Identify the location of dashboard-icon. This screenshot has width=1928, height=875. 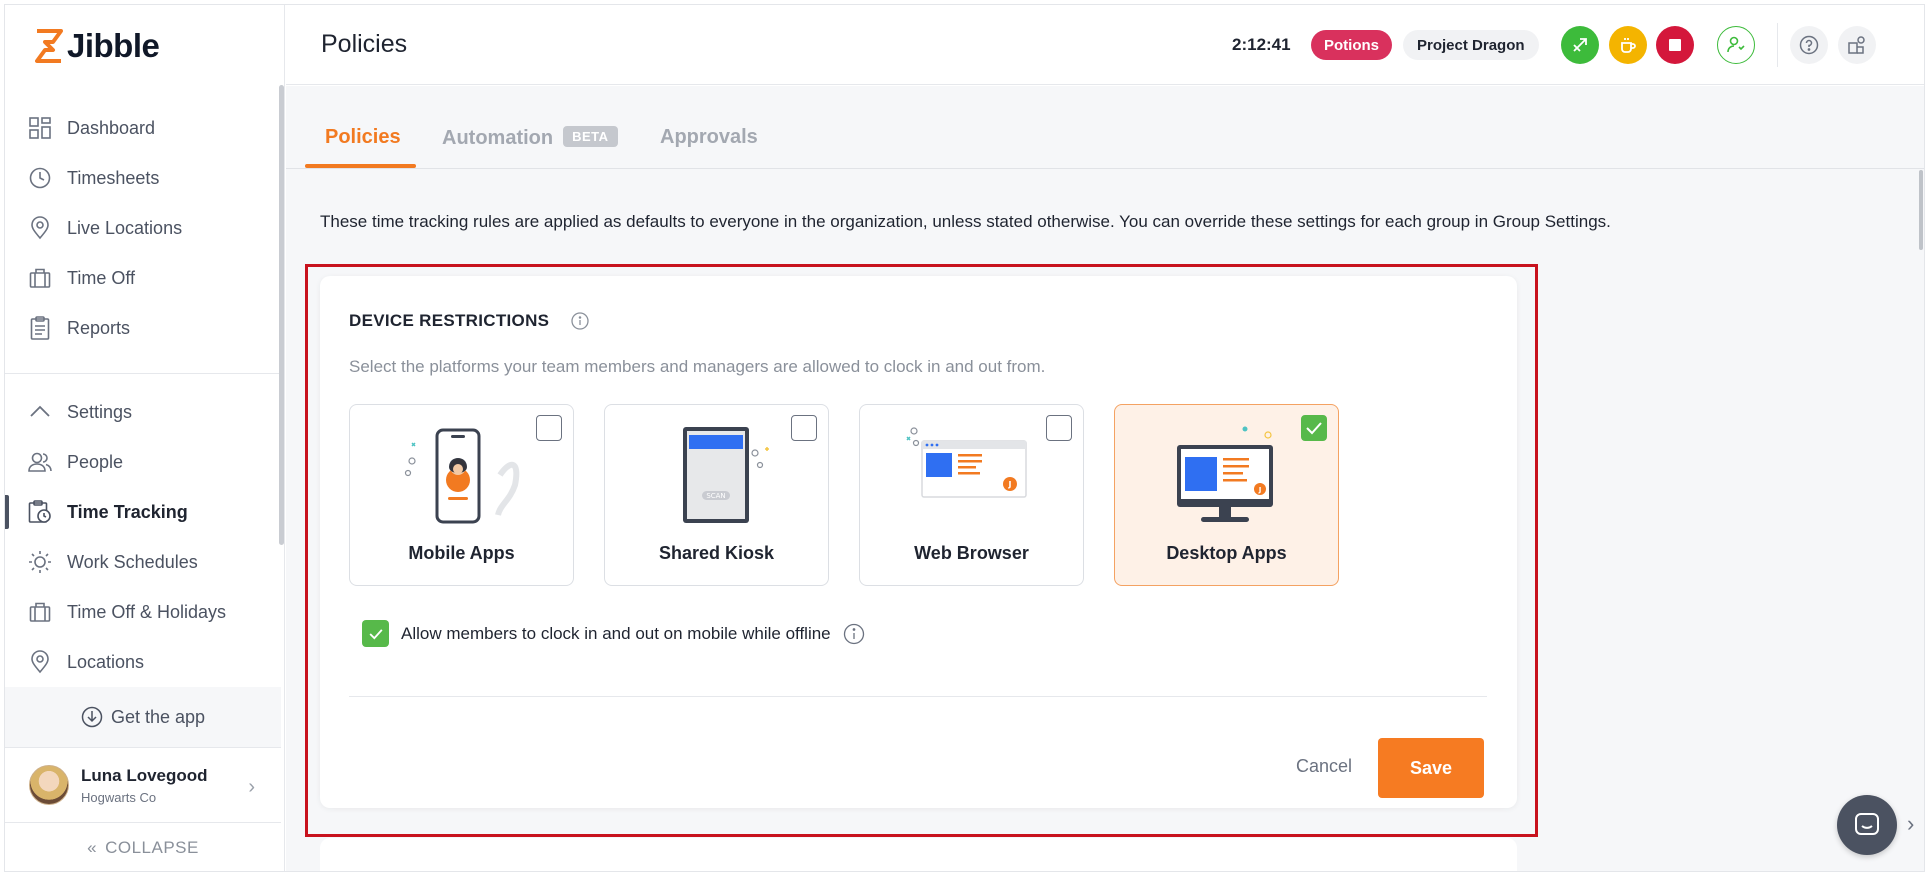
(40, 128).